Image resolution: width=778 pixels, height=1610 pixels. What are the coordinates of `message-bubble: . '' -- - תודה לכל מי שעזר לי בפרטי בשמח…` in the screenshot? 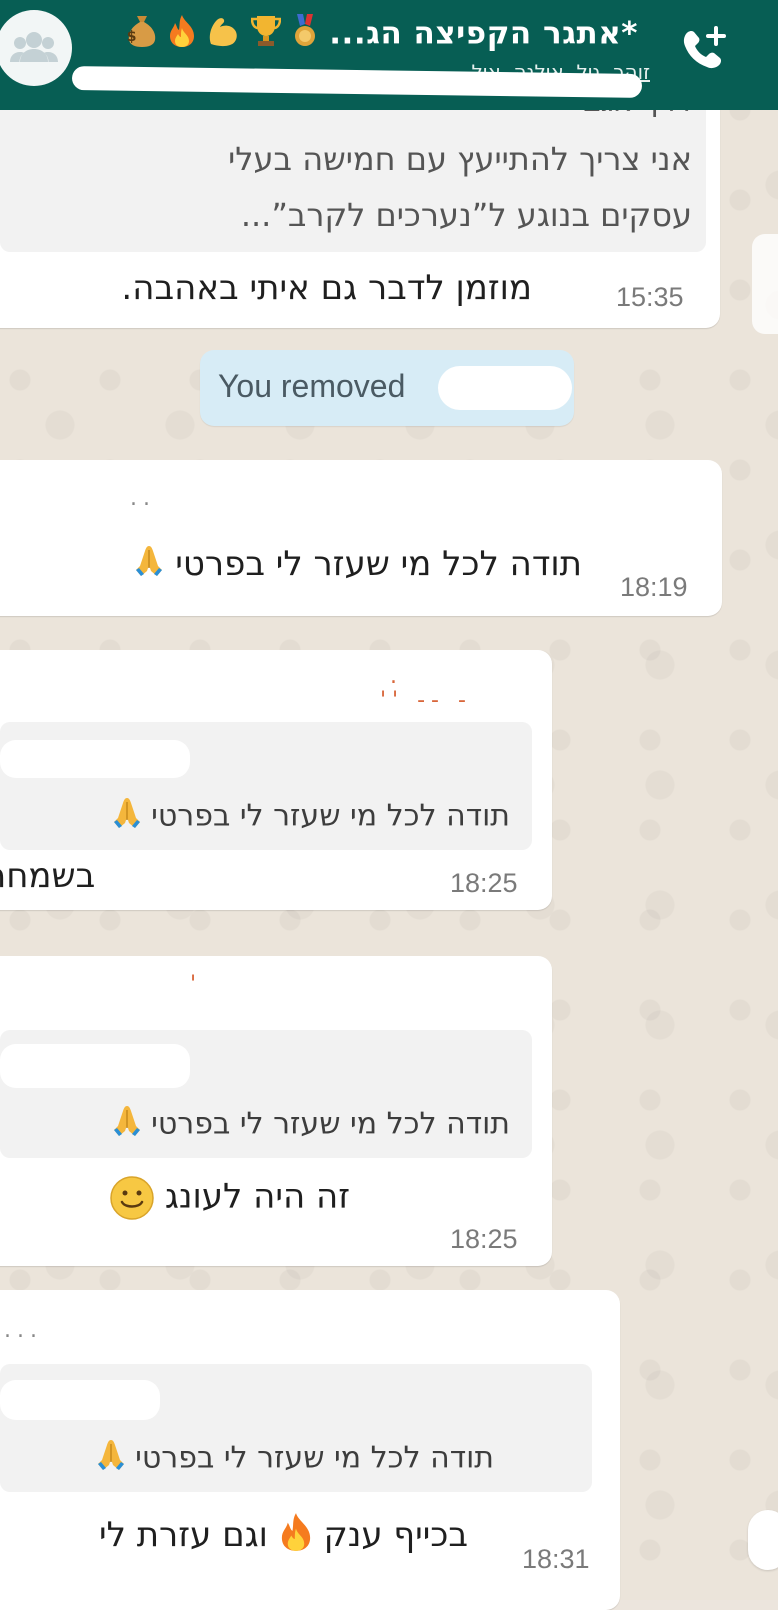 It's located at (276, 780).